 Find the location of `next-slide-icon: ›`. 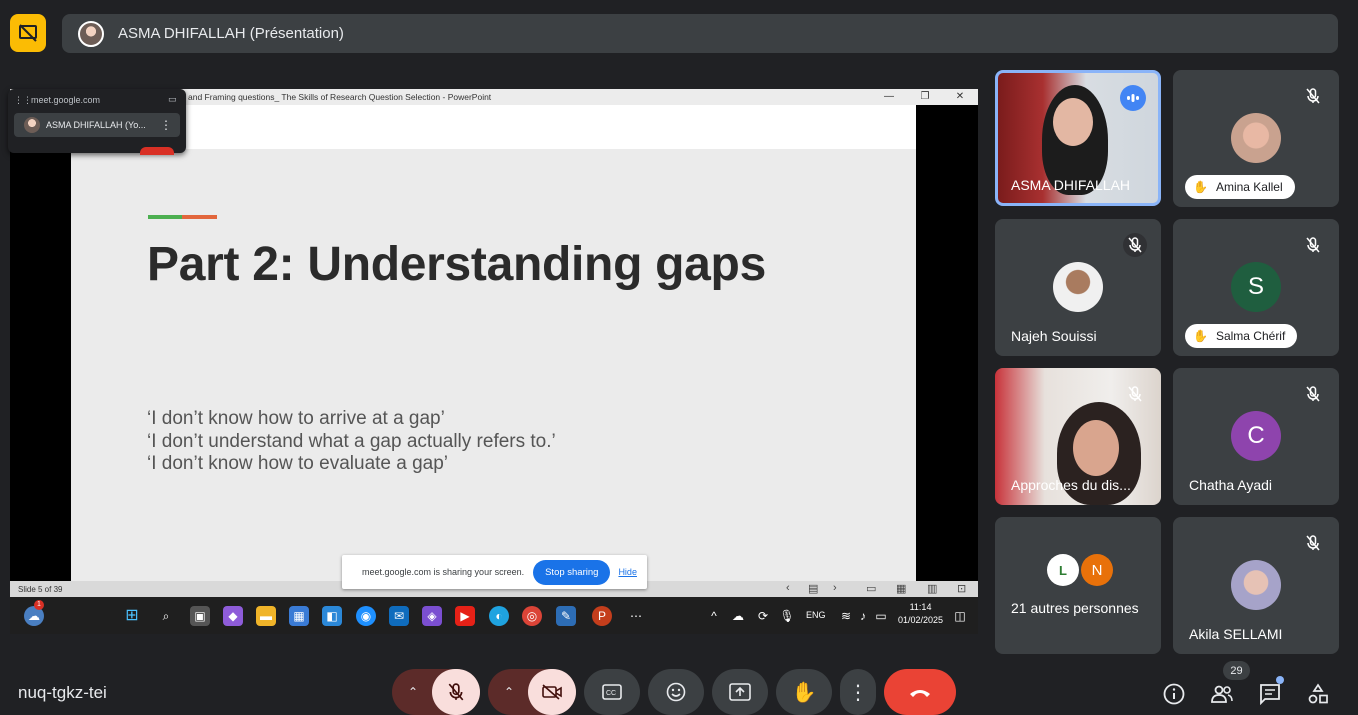

next-slide-icon: › is located at coordinates (835, 588).